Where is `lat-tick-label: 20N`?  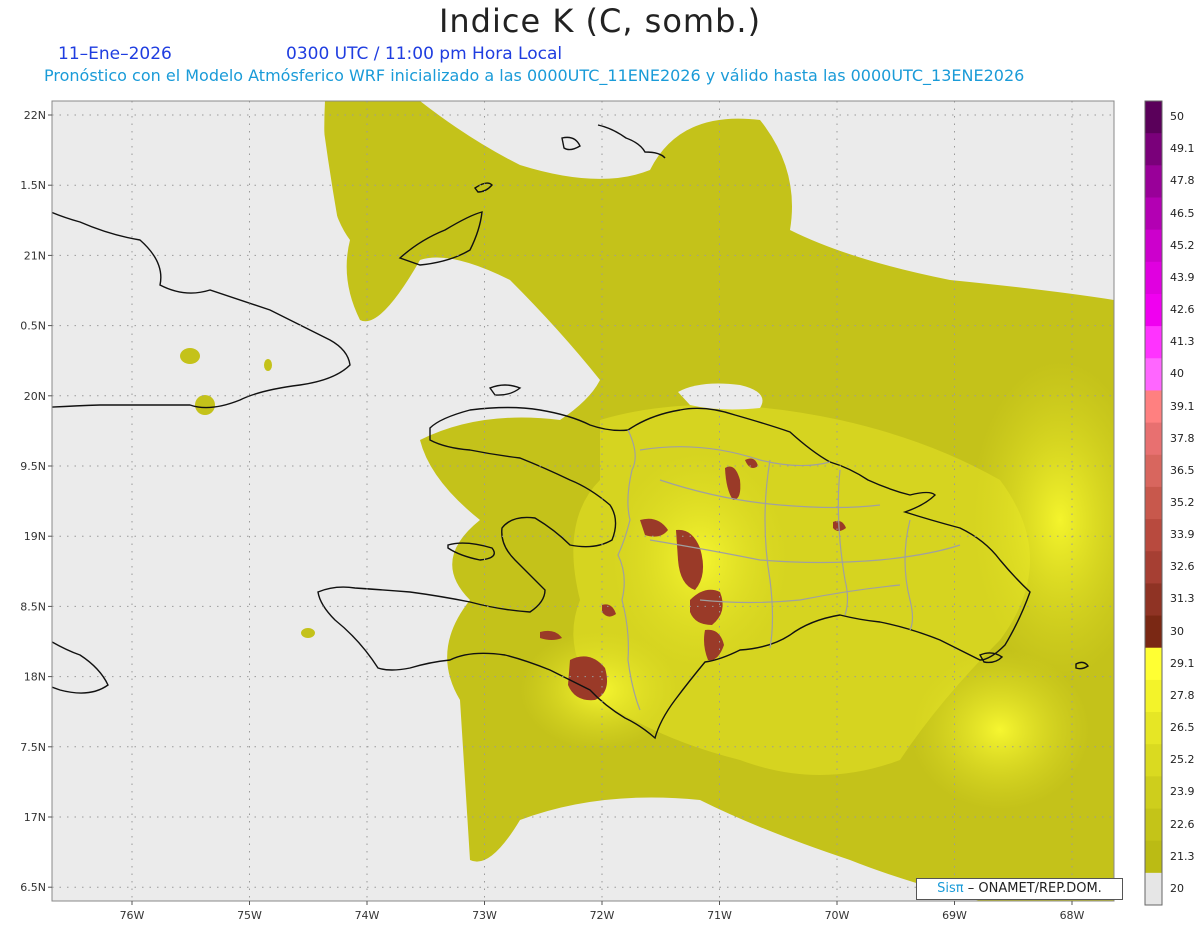
lat-tick-label: 20N is located at coordinates (35, 396).